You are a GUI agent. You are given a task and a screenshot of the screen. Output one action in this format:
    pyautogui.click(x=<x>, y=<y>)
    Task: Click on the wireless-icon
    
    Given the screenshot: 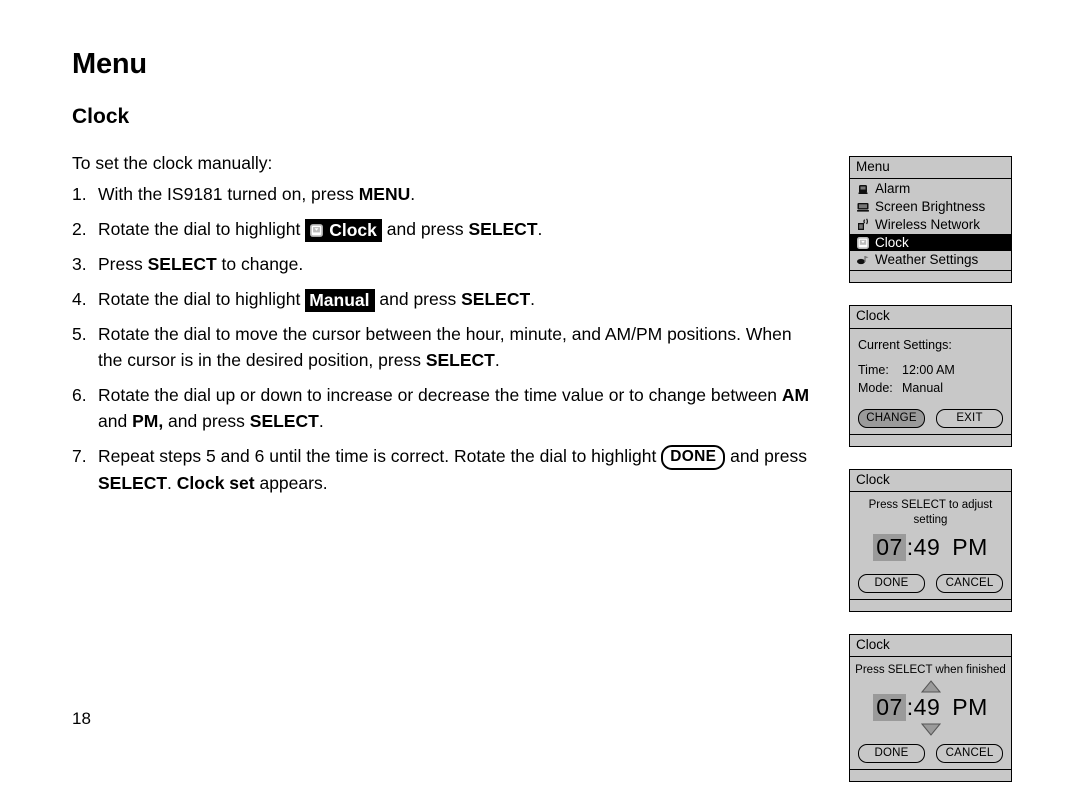 What is the action you would take?
    pyautogui.click(x=863, y=225)
    